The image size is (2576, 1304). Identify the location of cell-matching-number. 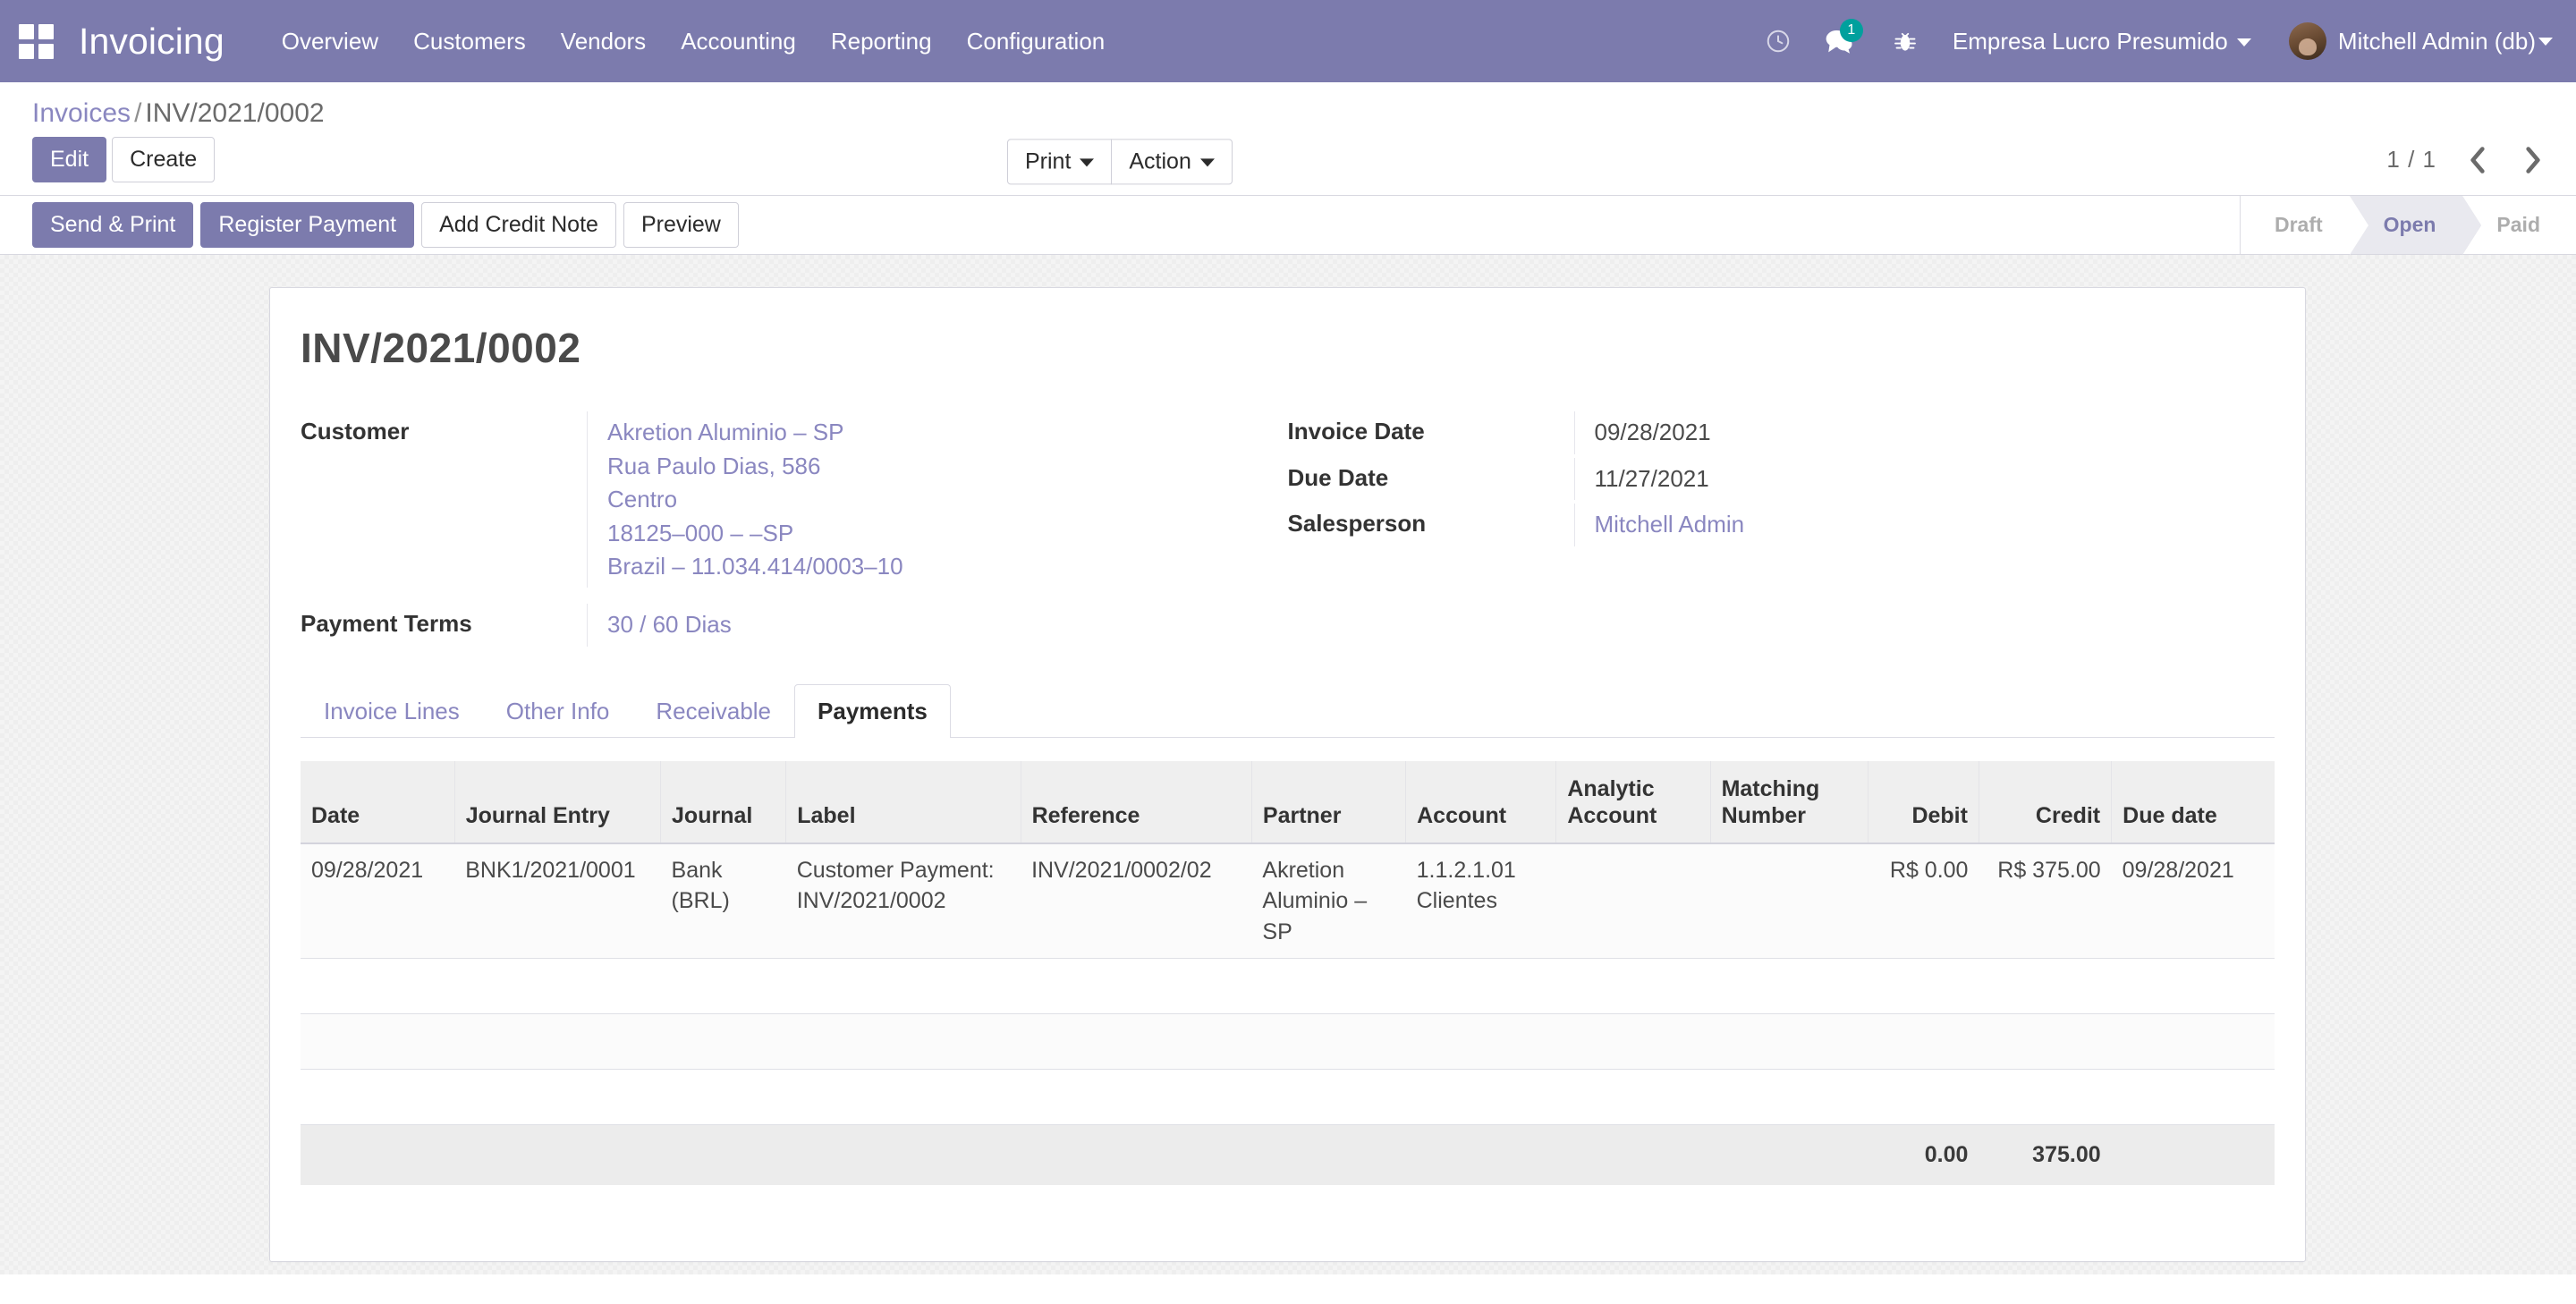
(1789, 901).